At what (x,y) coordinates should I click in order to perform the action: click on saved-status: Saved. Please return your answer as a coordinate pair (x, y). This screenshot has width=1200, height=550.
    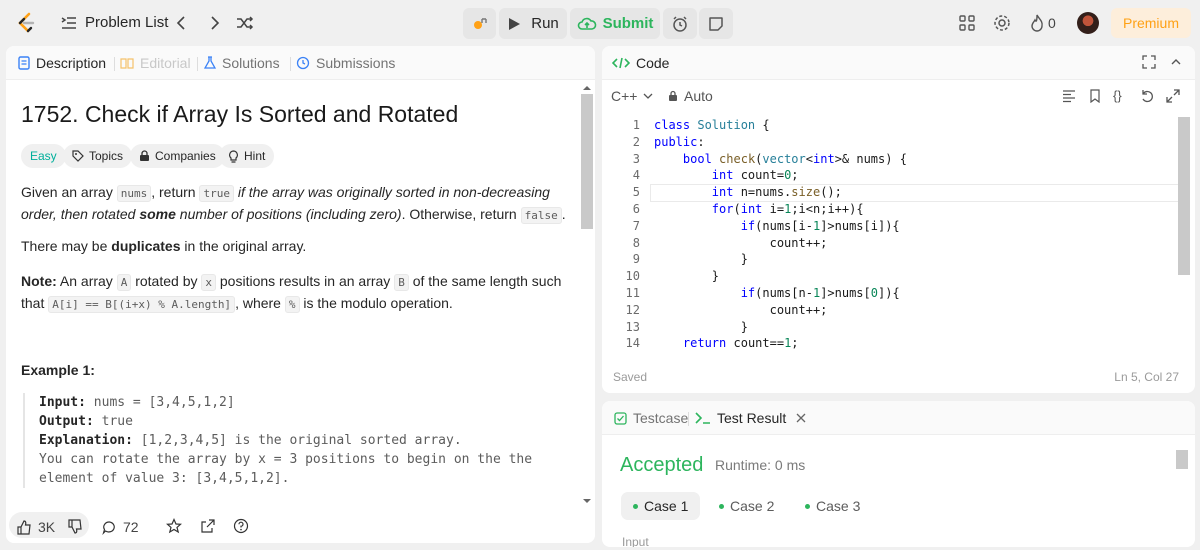
    Looking at the image, I should click on (630, 377).